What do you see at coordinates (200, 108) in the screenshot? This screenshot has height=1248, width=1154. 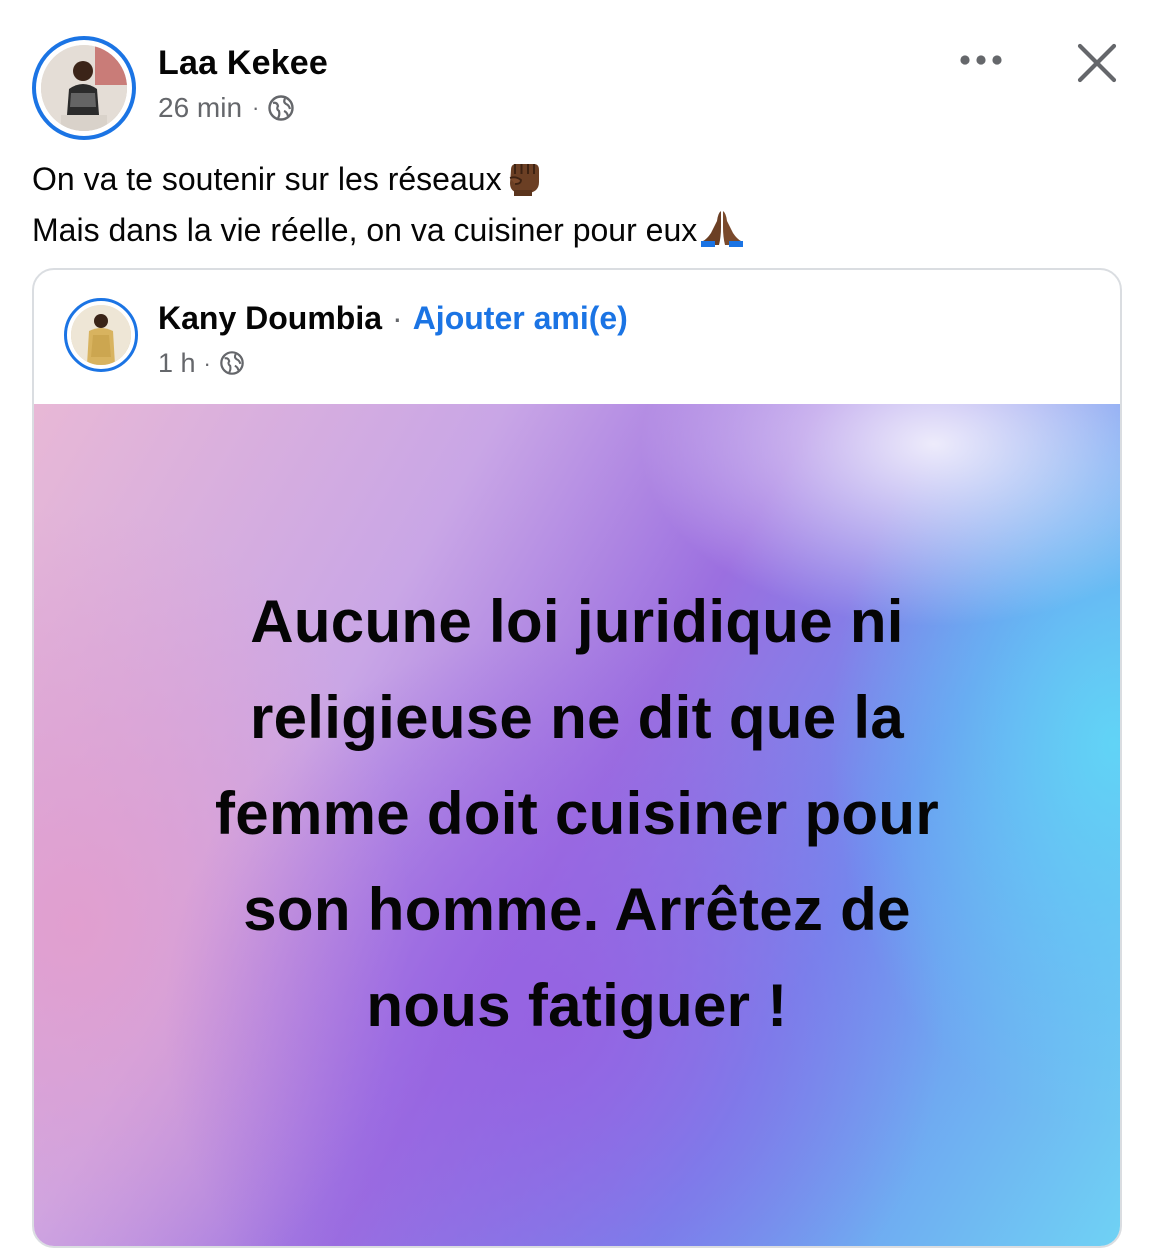 I see `post-time: 26 min` at bounding box center [200, 108].